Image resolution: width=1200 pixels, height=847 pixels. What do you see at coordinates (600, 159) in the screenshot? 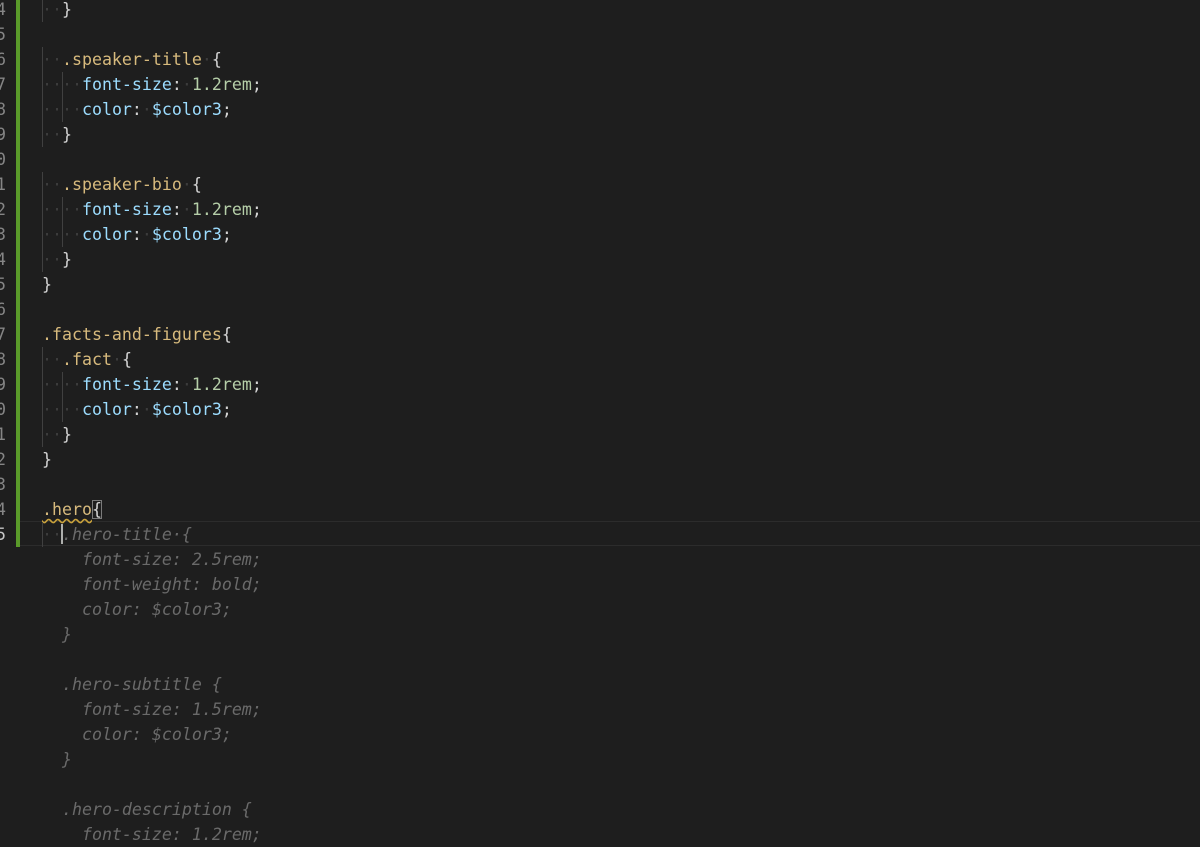
I see `code-line: 0` at bounding box center [600, 159].